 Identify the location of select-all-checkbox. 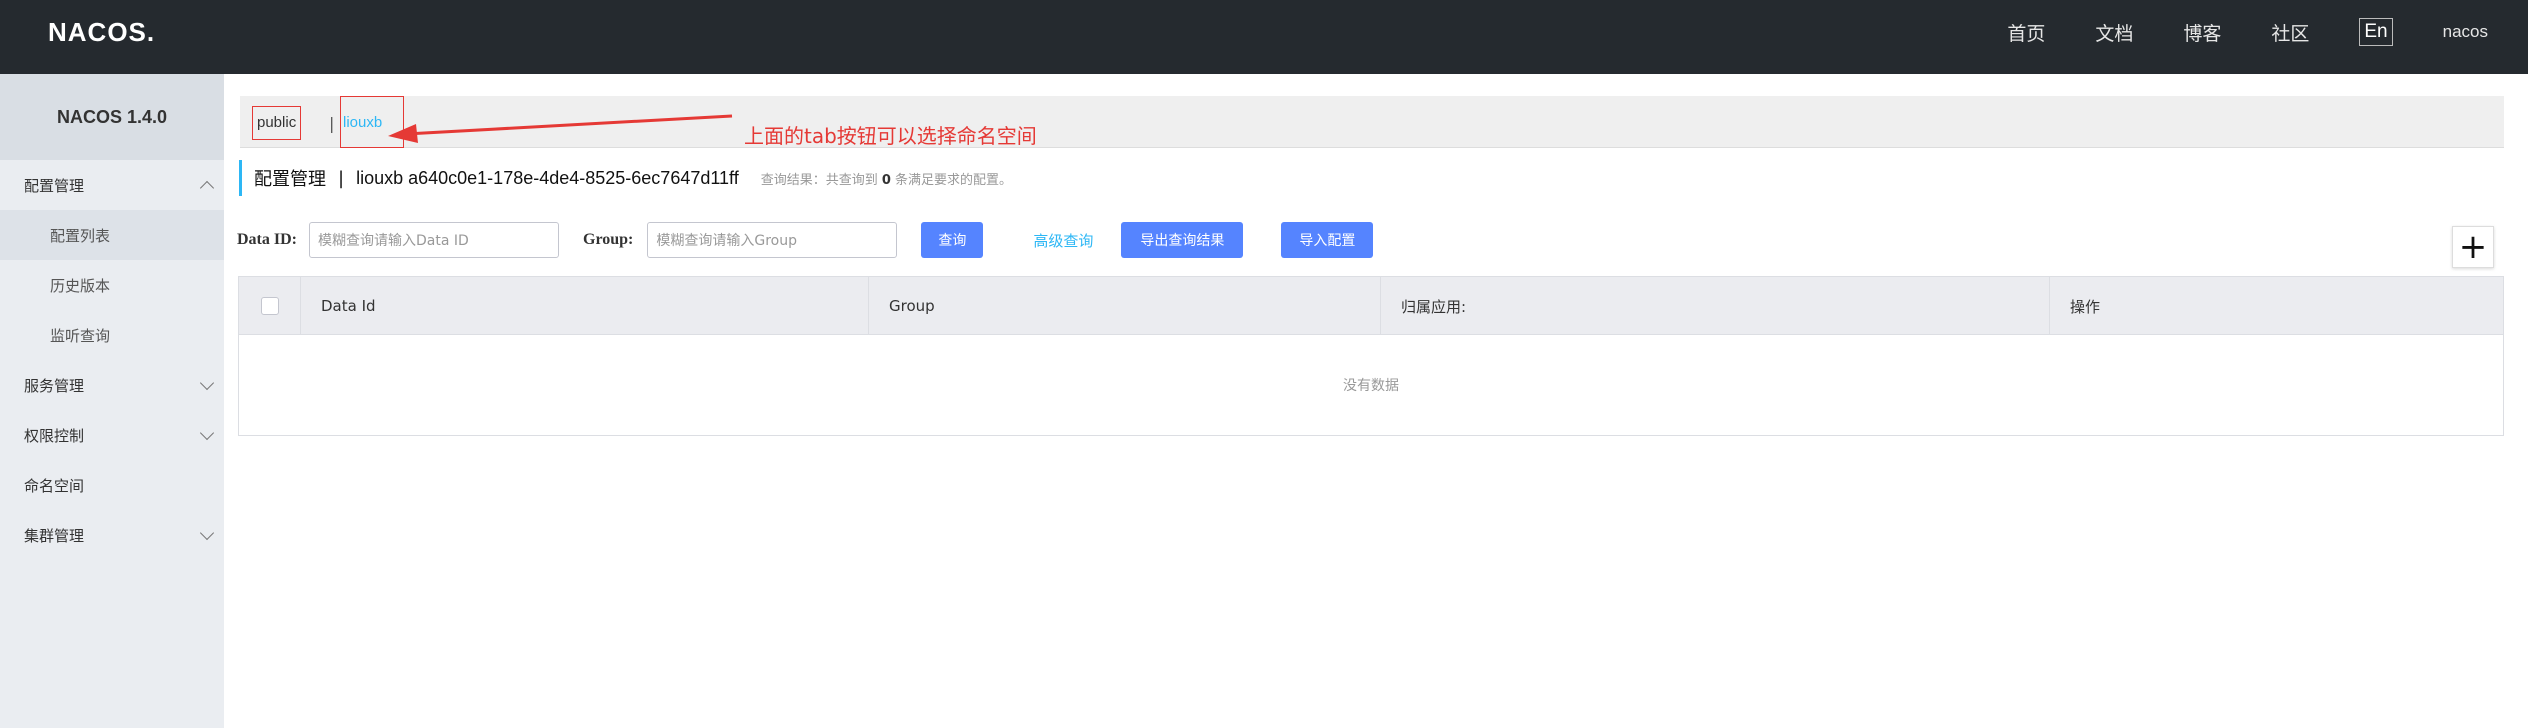
(269, 306).